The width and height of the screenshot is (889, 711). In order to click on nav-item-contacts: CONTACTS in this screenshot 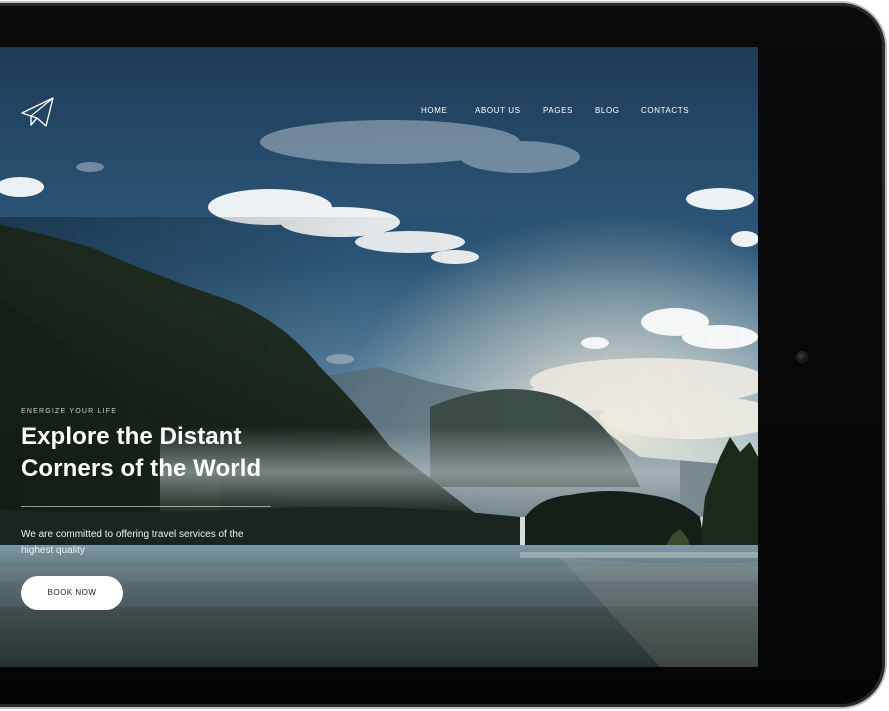, I will do `click(665, 110)`.